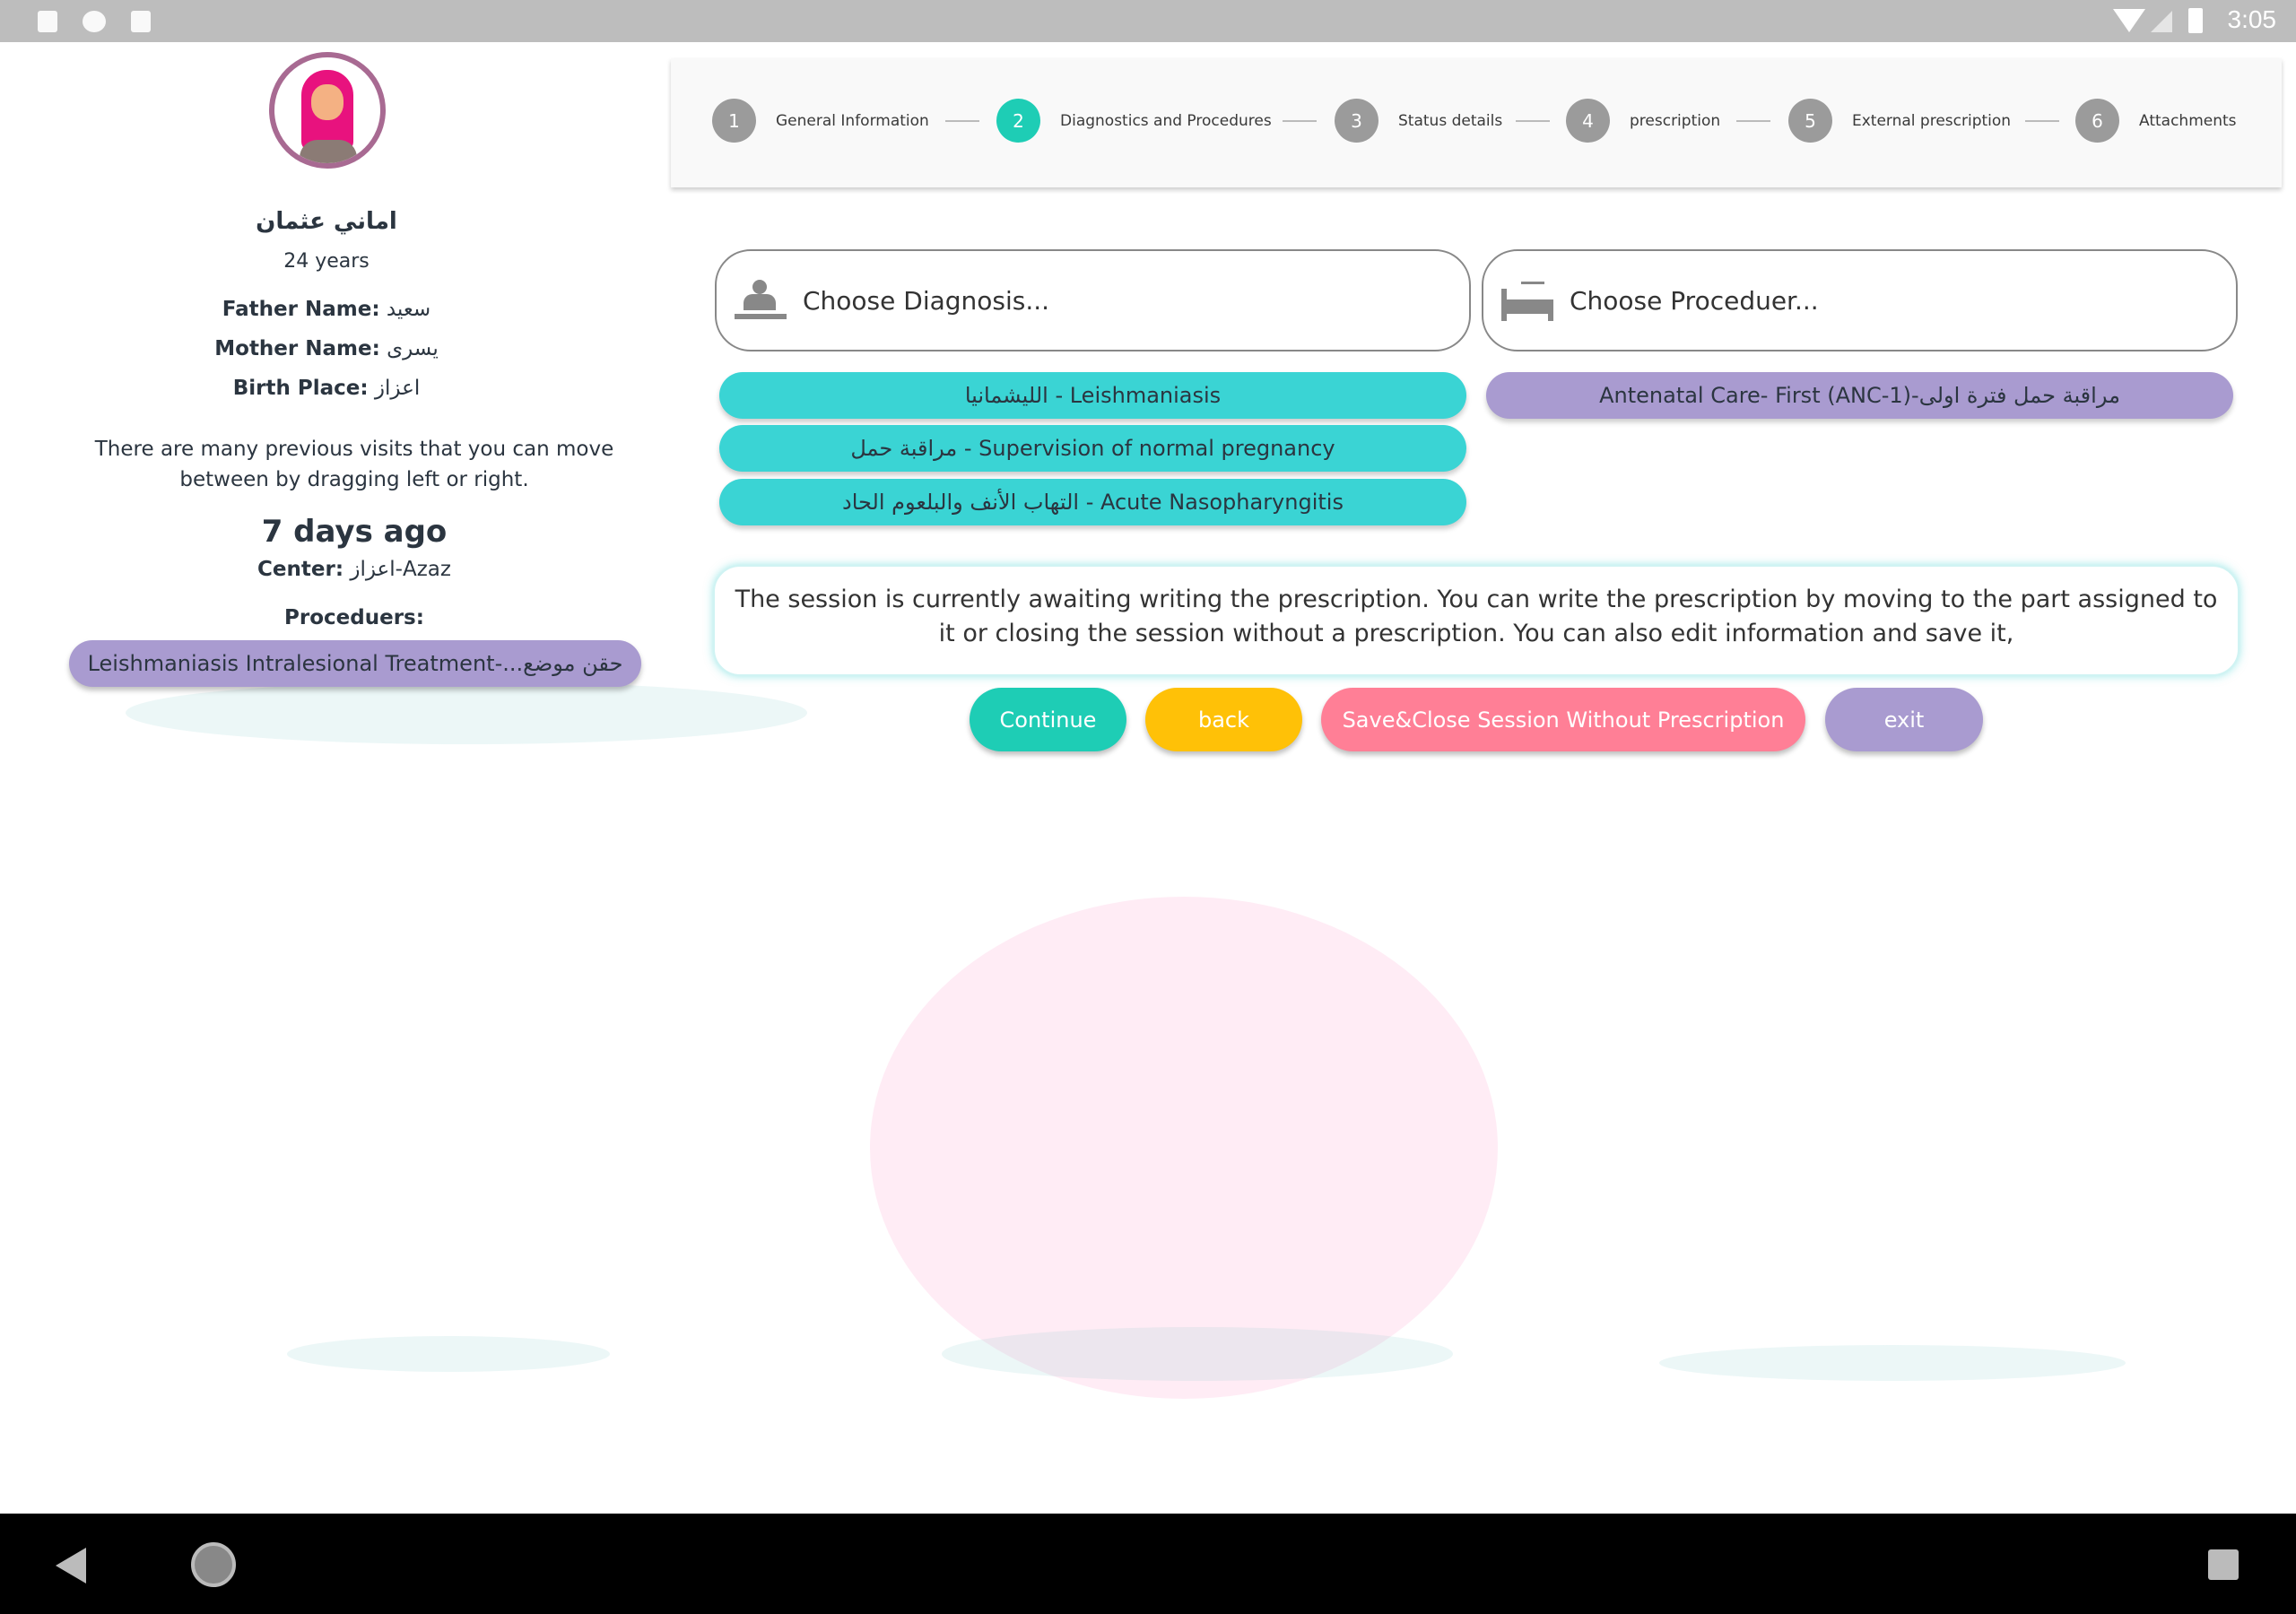  What do you see at coordinates (852, 120) in the screenshot?
I see `step-label: General Information` at bounding box center [852, 120].